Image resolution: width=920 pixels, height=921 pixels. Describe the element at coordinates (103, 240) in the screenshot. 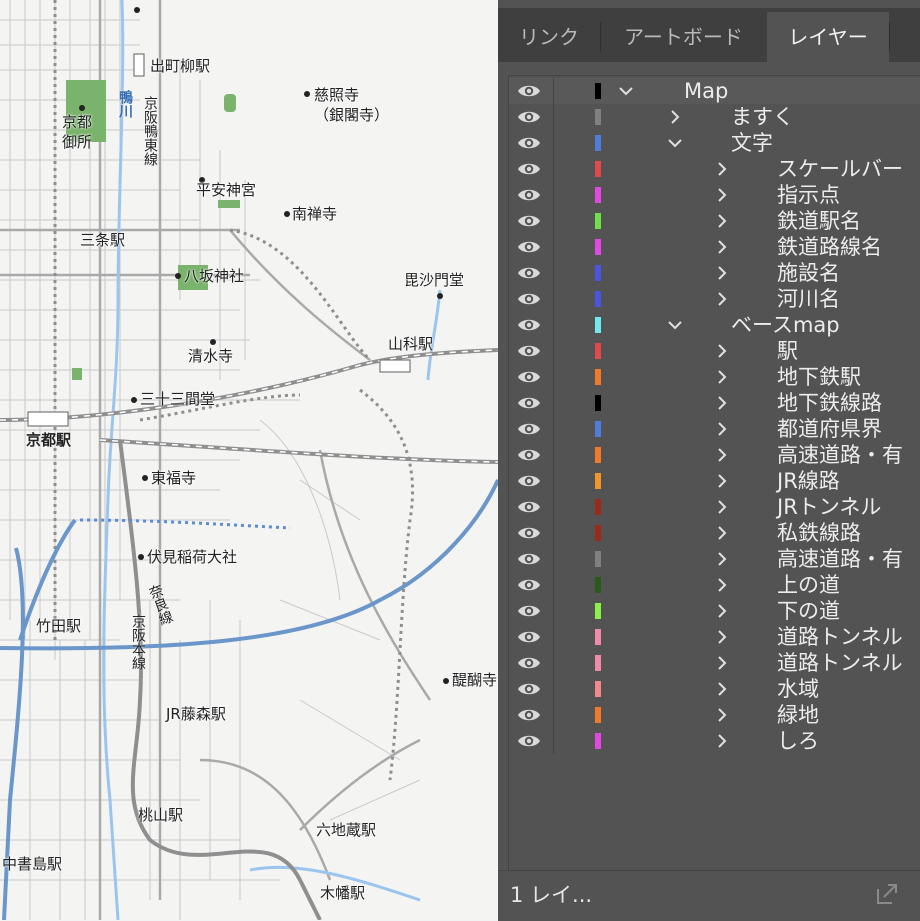

I see `label-sanjo: 三条駅` at that location.